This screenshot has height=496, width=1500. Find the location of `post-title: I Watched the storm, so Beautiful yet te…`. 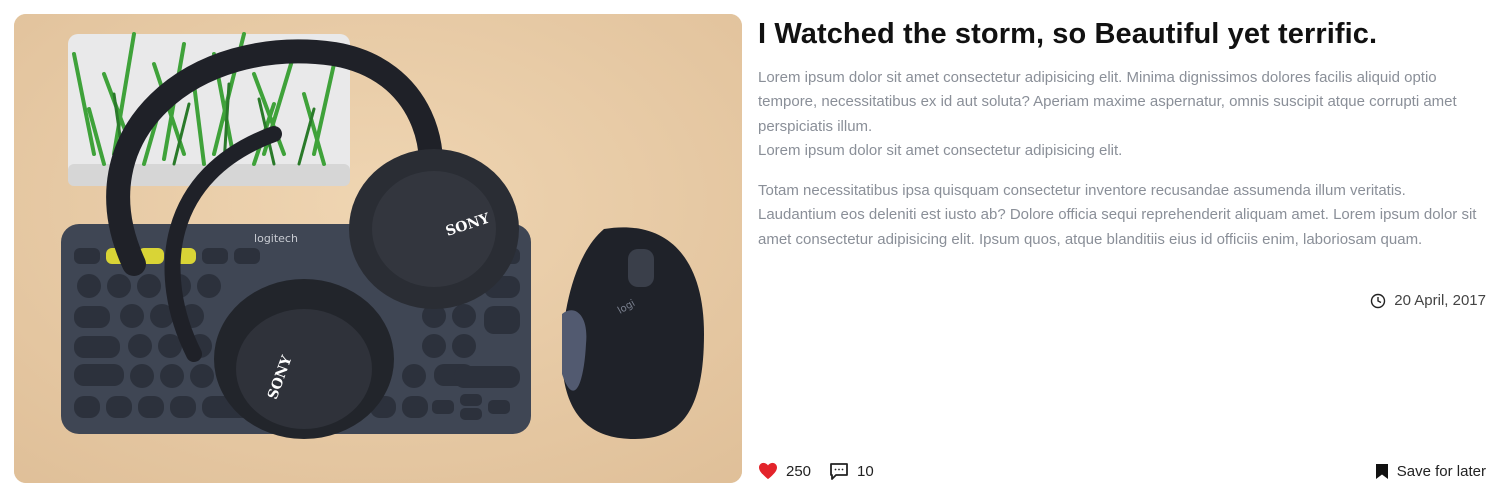

post-title: I Watched the storm, so Beautiful yet te… is located at coordinates (1068, 34).